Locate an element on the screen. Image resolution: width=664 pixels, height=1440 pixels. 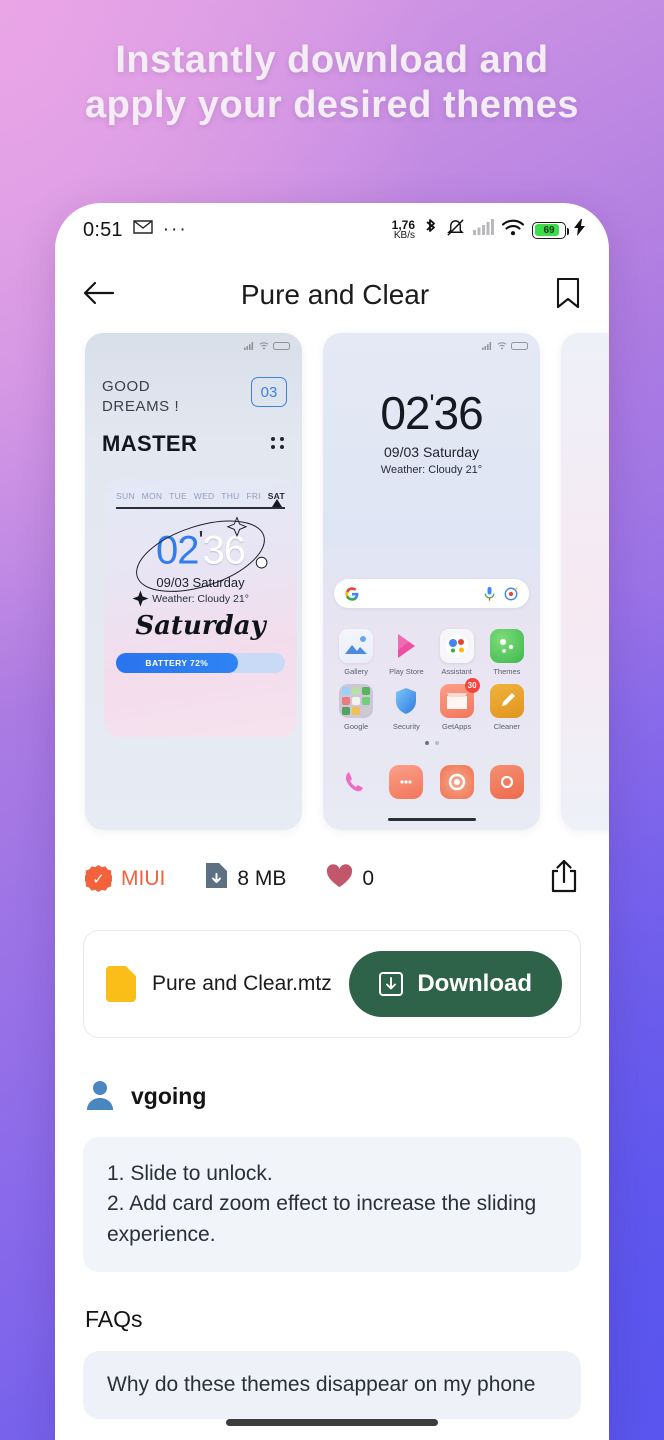
battery-level: 69 is located at coordinates (549, 230).